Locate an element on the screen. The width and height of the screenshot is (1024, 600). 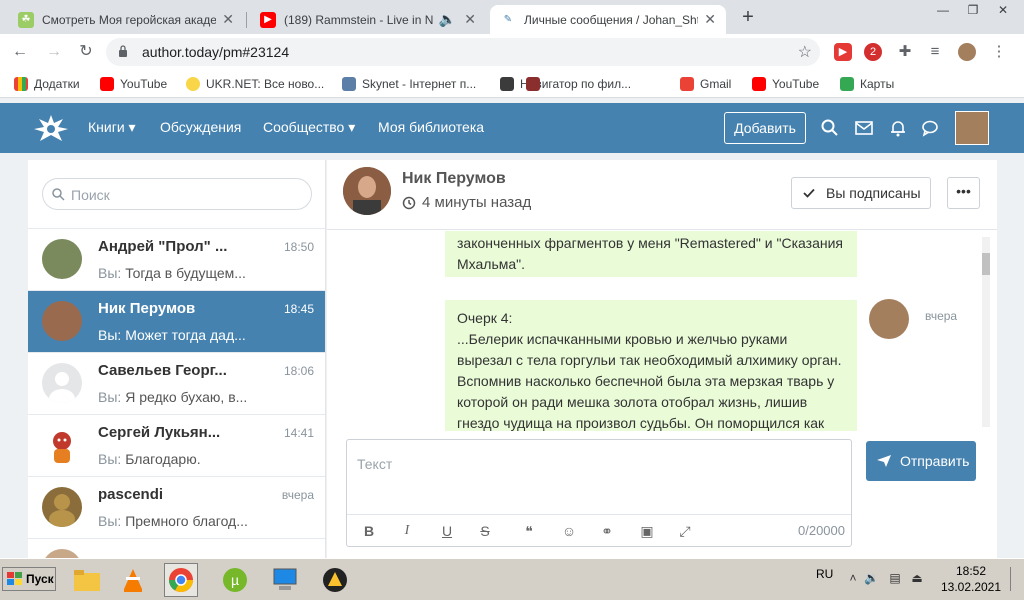
back-icon: ← is located at coordinates (20, 52).